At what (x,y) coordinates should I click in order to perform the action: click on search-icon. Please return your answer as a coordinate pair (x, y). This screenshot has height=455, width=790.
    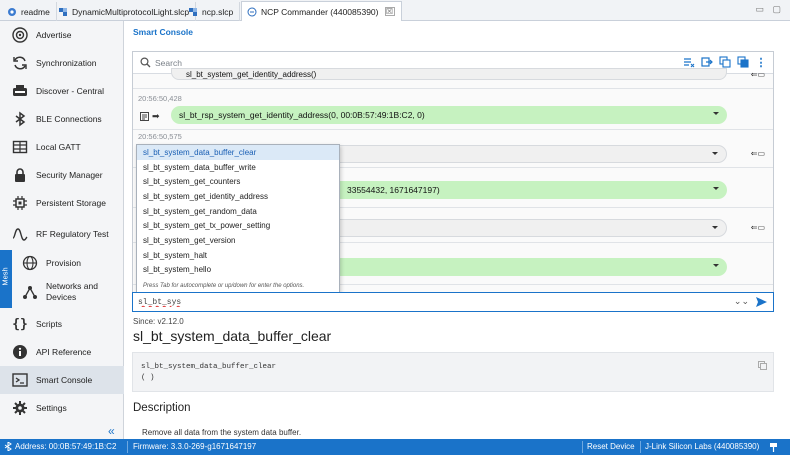
    Looking at the image, I should click on (145, 63).